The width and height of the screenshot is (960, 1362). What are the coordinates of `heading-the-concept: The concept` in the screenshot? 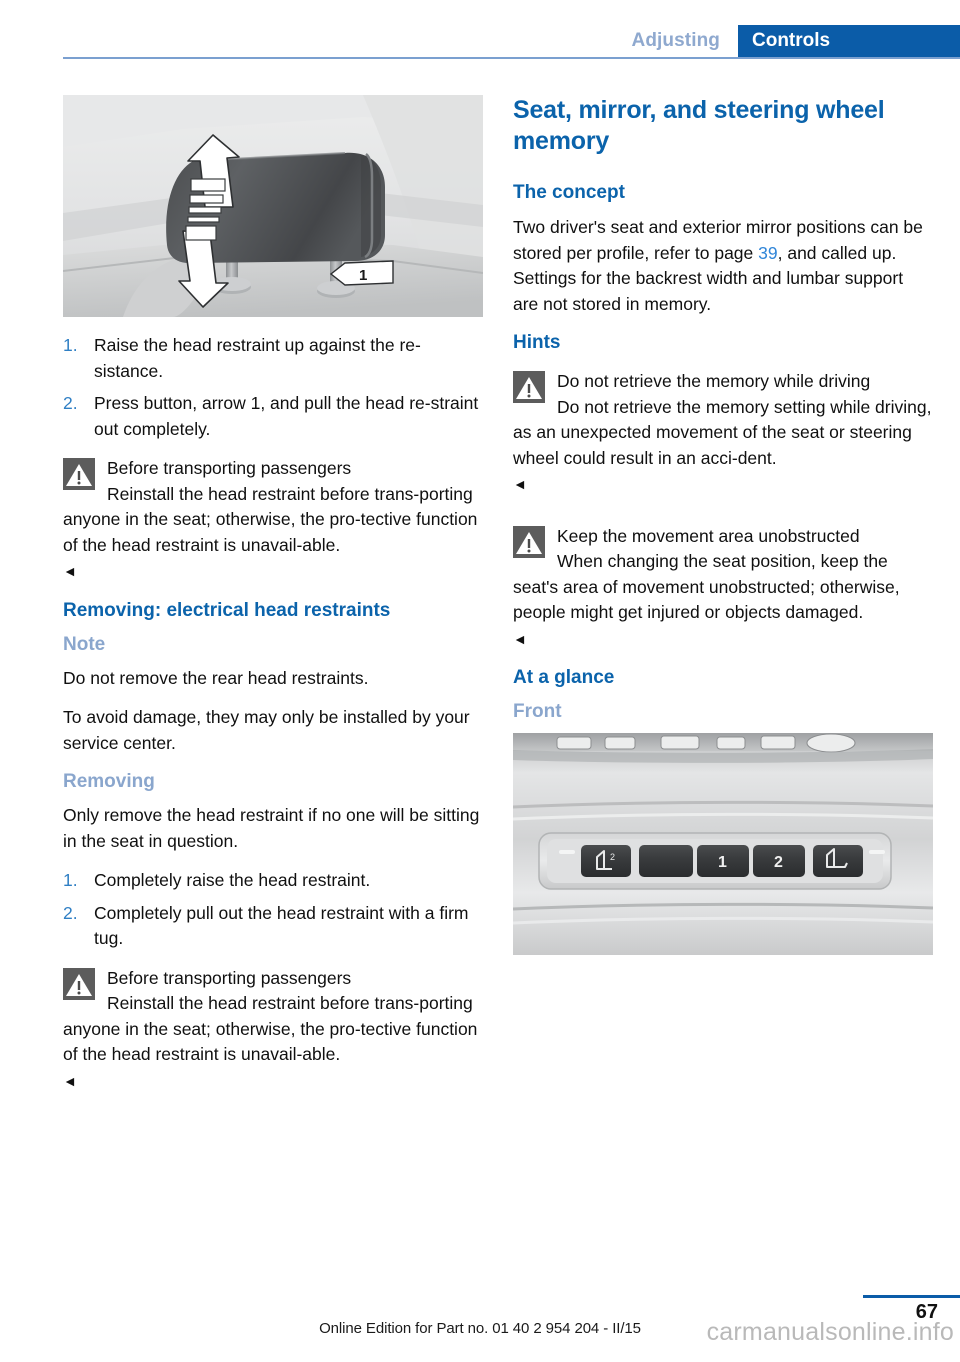 It's located at (569, 192).